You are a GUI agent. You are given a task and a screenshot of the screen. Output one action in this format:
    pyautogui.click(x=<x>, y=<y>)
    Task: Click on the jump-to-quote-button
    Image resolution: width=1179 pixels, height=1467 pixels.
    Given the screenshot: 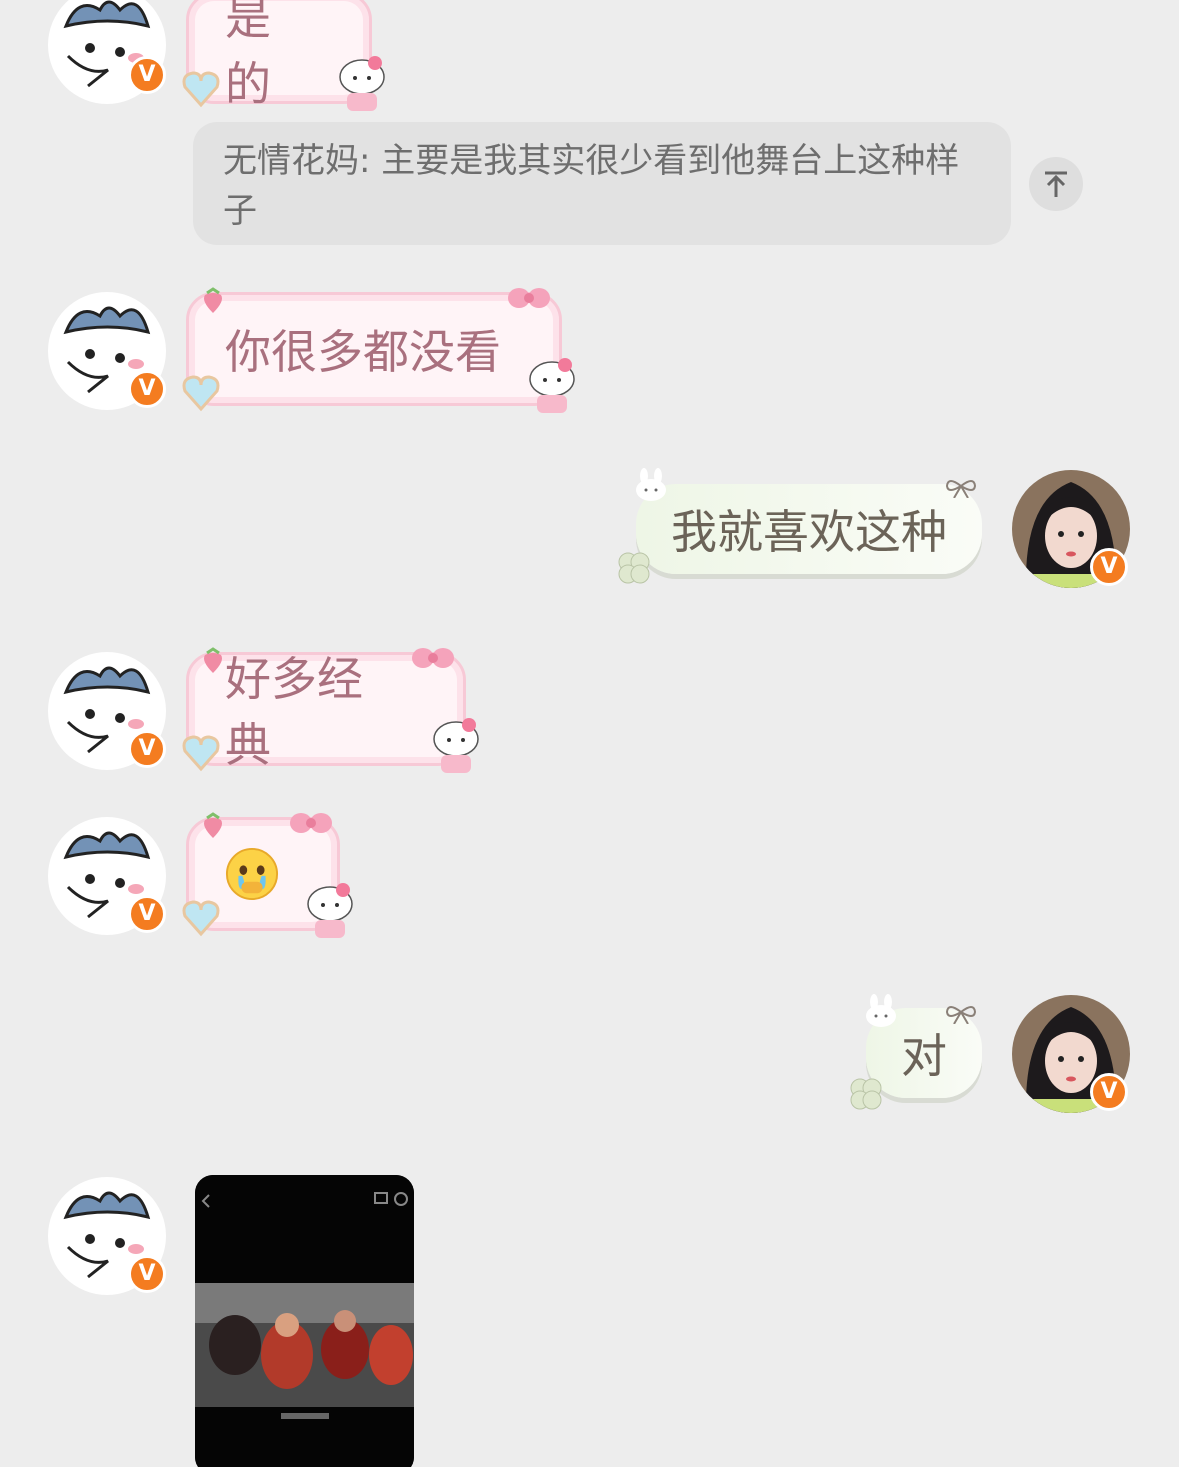 What is the action you would take?
    pyautogui.click(x=1056, y=184)
    